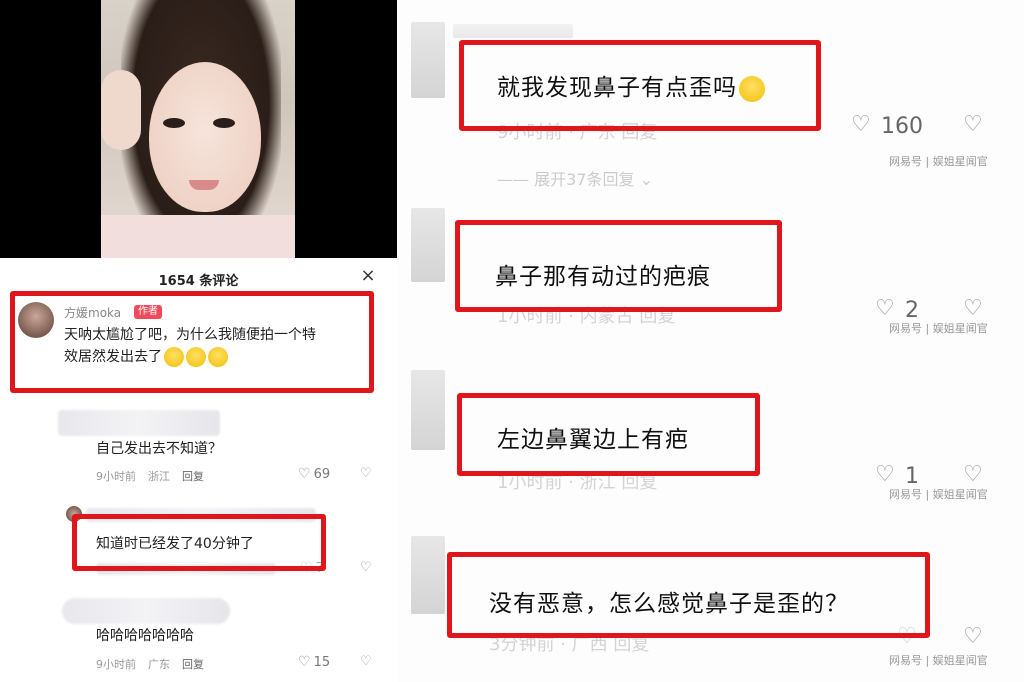  Describe the element at coordinates (159, 476) in the screenshot. I see `comment-location: 浙江` at that location.